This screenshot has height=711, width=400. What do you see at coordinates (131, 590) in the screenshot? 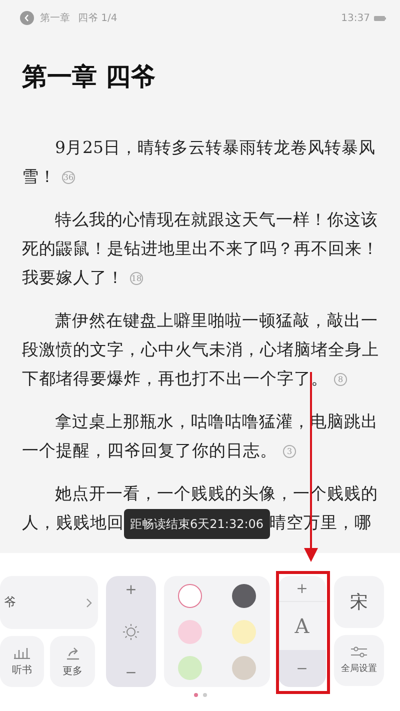
I see `brightness-up: +` at bounding box center [131, 590].